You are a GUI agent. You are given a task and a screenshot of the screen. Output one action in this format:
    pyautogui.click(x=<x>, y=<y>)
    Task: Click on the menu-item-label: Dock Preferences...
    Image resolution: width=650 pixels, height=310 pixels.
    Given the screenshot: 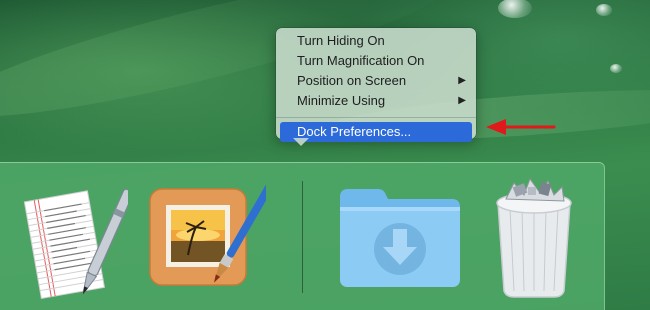 What is the action you would take?
    pyautogui.click(x=354, y=131)
    